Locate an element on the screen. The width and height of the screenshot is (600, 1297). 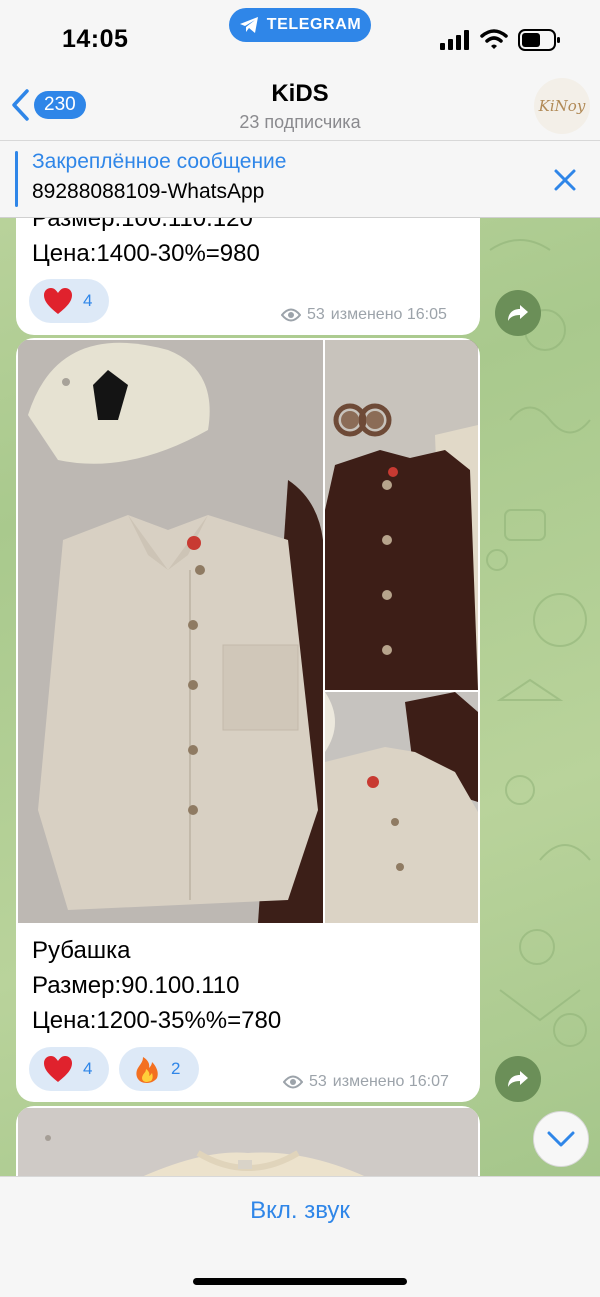
unmute-button: Вкл. звук is located at coordinates (300, 1211).